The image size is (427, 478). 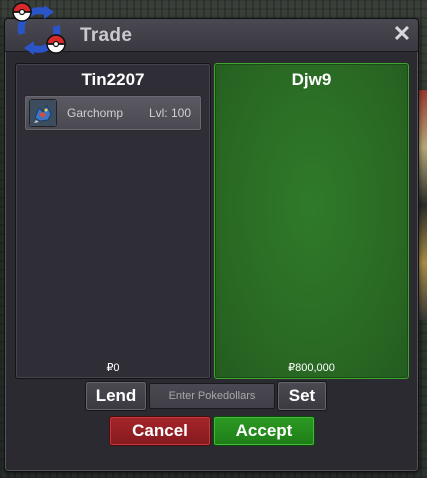 What do you see at coordinates (160, 431) in the screenshot?
I see `cancel-button: Cancel` at bounding box center [160, 431].